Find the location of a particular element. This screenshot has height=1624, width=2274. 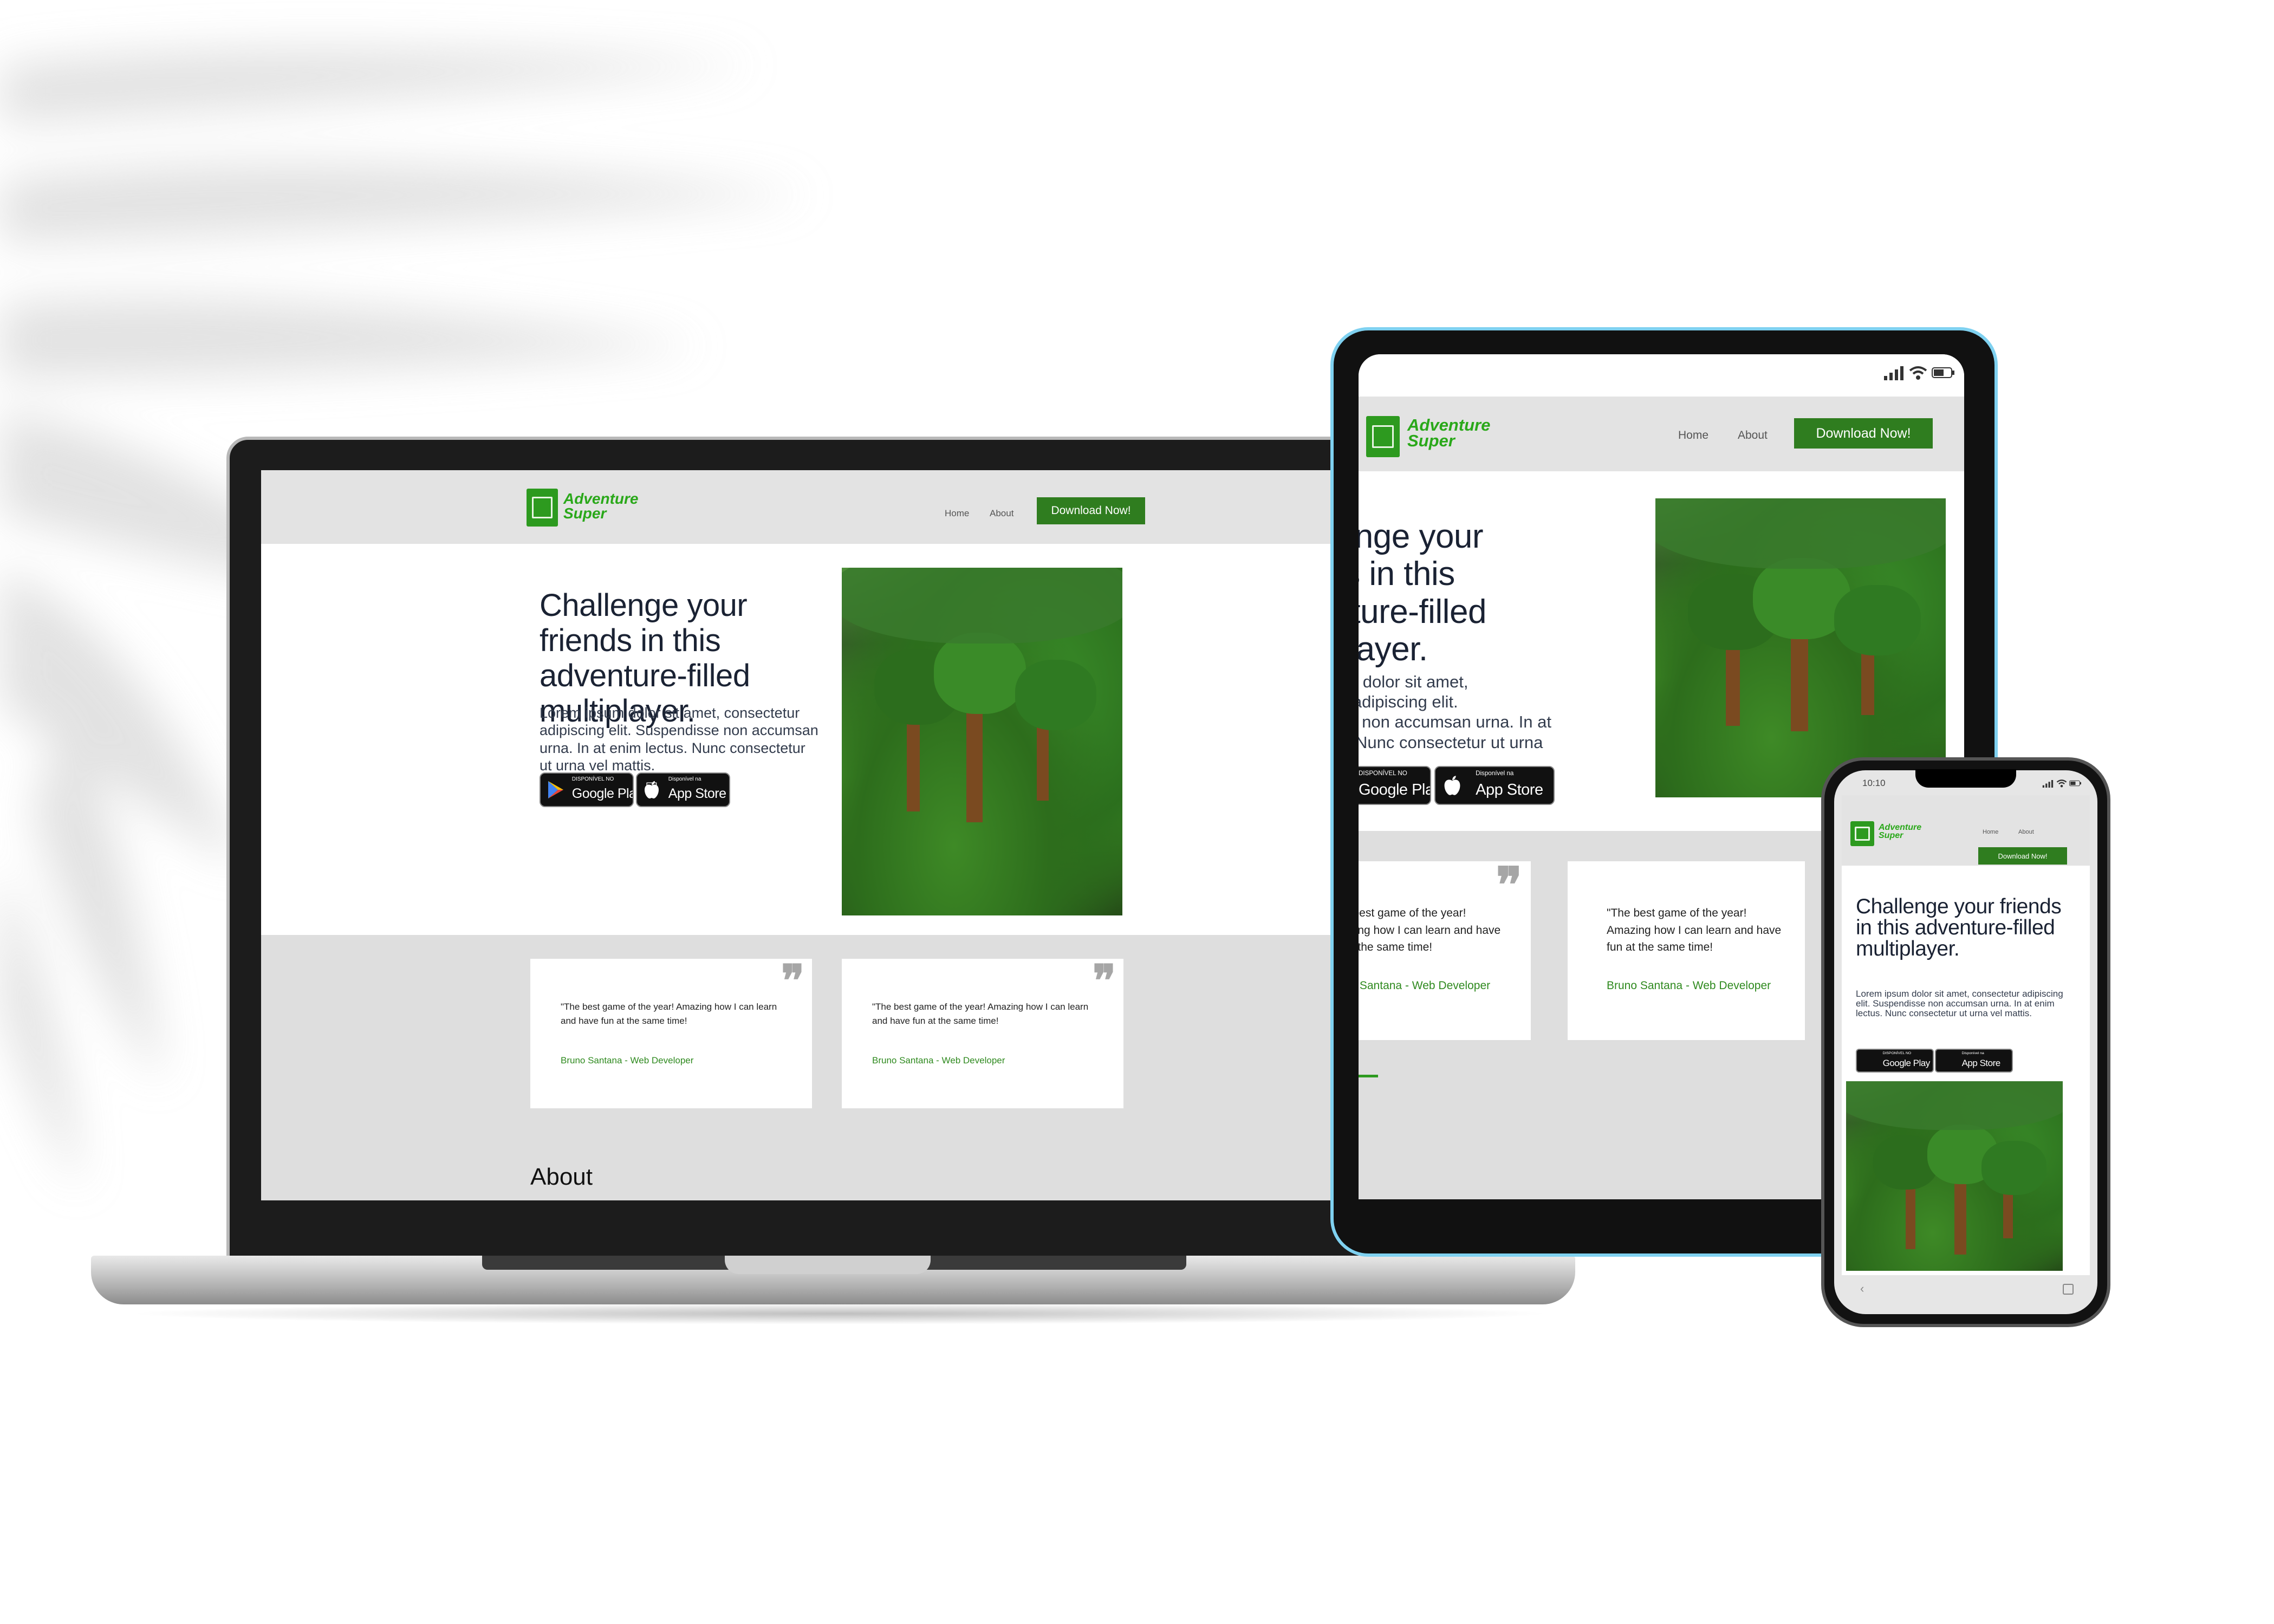

app-store-badge:  Disponível na App Store is located at coordinates (683, 789).